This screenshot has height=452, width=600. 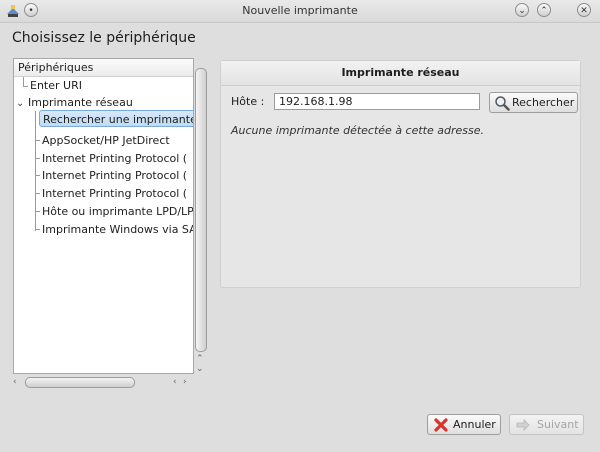 I want to click on tree-item-ipp-2: Internet Printing Protocol (, so click(x=114, y=175).